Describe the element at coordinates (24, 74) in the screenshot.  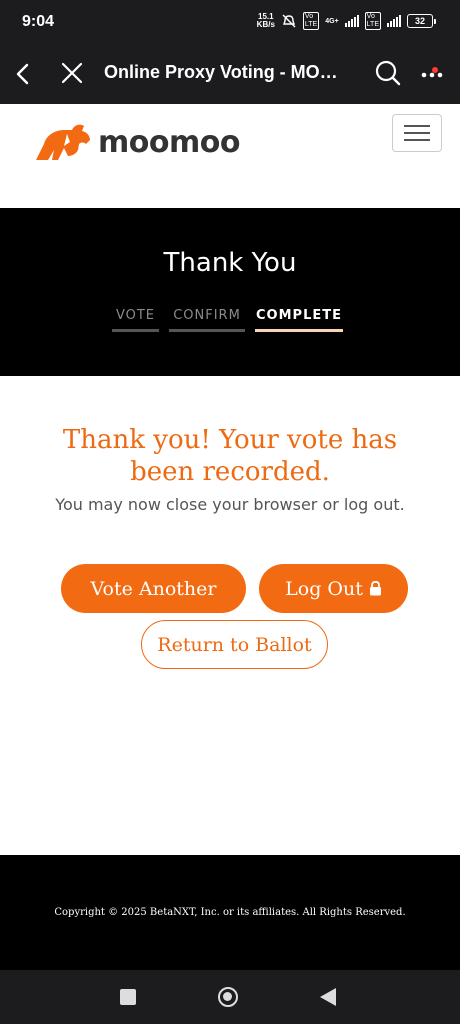
I see `back-icon` at that location.